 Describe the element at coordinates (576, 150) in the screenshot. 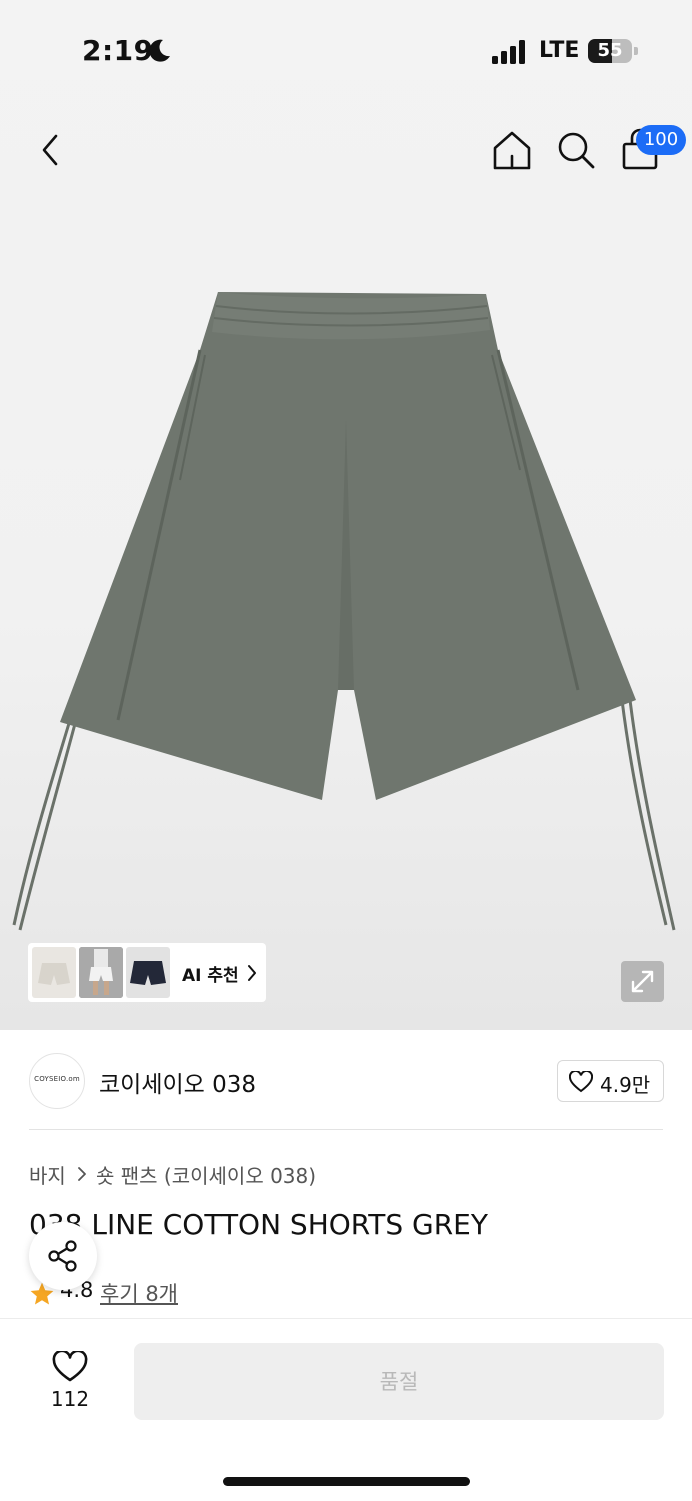

I see `search-icon` at that location.